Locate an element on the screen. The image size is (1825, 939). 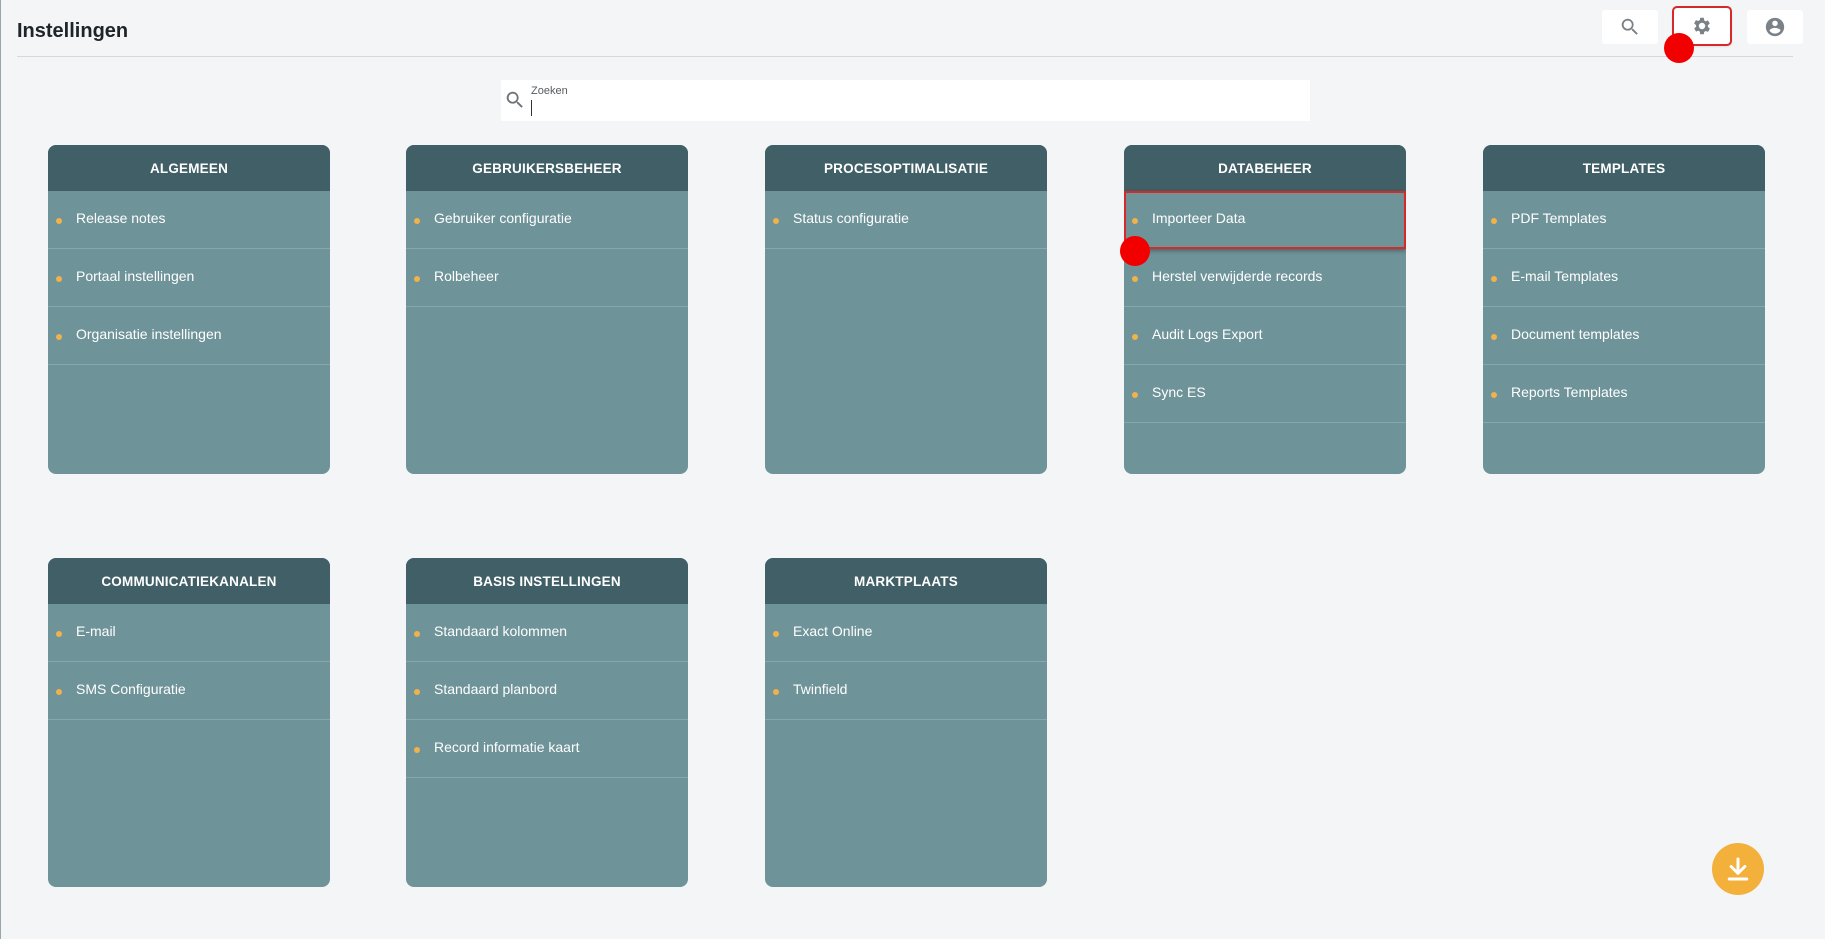
top-search-button is located at coordinates (1630, 27).